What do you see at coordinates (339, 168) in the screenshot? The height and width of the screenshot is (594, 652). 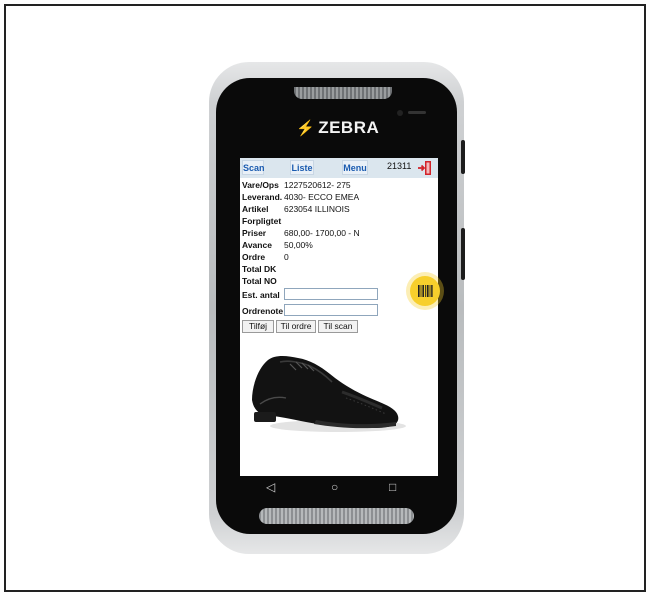 I see `app-toolbar: Scan Liste Menu 21311` at bounding box center [339, 168].